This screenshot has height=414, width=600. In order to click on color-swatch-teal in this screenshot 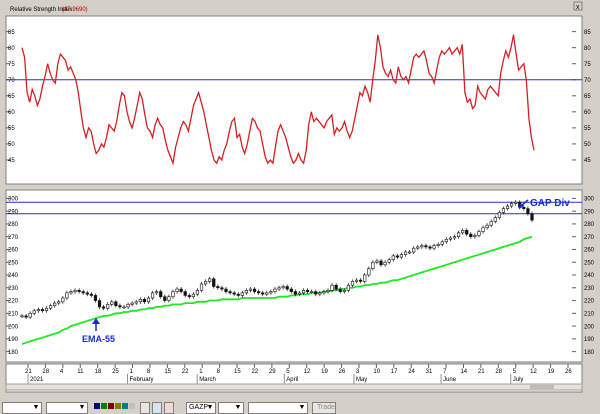, I will do `click(125, 406)`.